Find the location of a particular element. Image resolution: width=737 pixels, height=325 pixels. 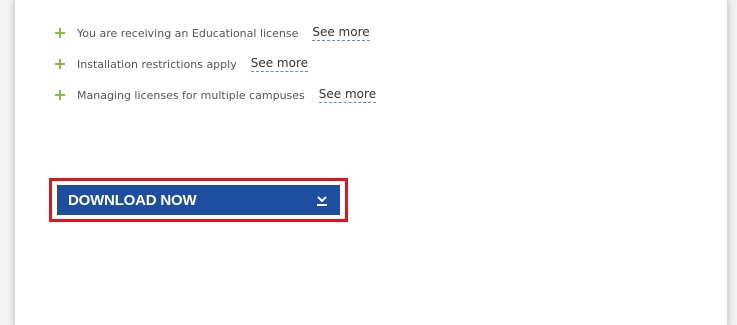

license-info-text: Managing licenses for multiple campuses is located at coordinates (191, 95).